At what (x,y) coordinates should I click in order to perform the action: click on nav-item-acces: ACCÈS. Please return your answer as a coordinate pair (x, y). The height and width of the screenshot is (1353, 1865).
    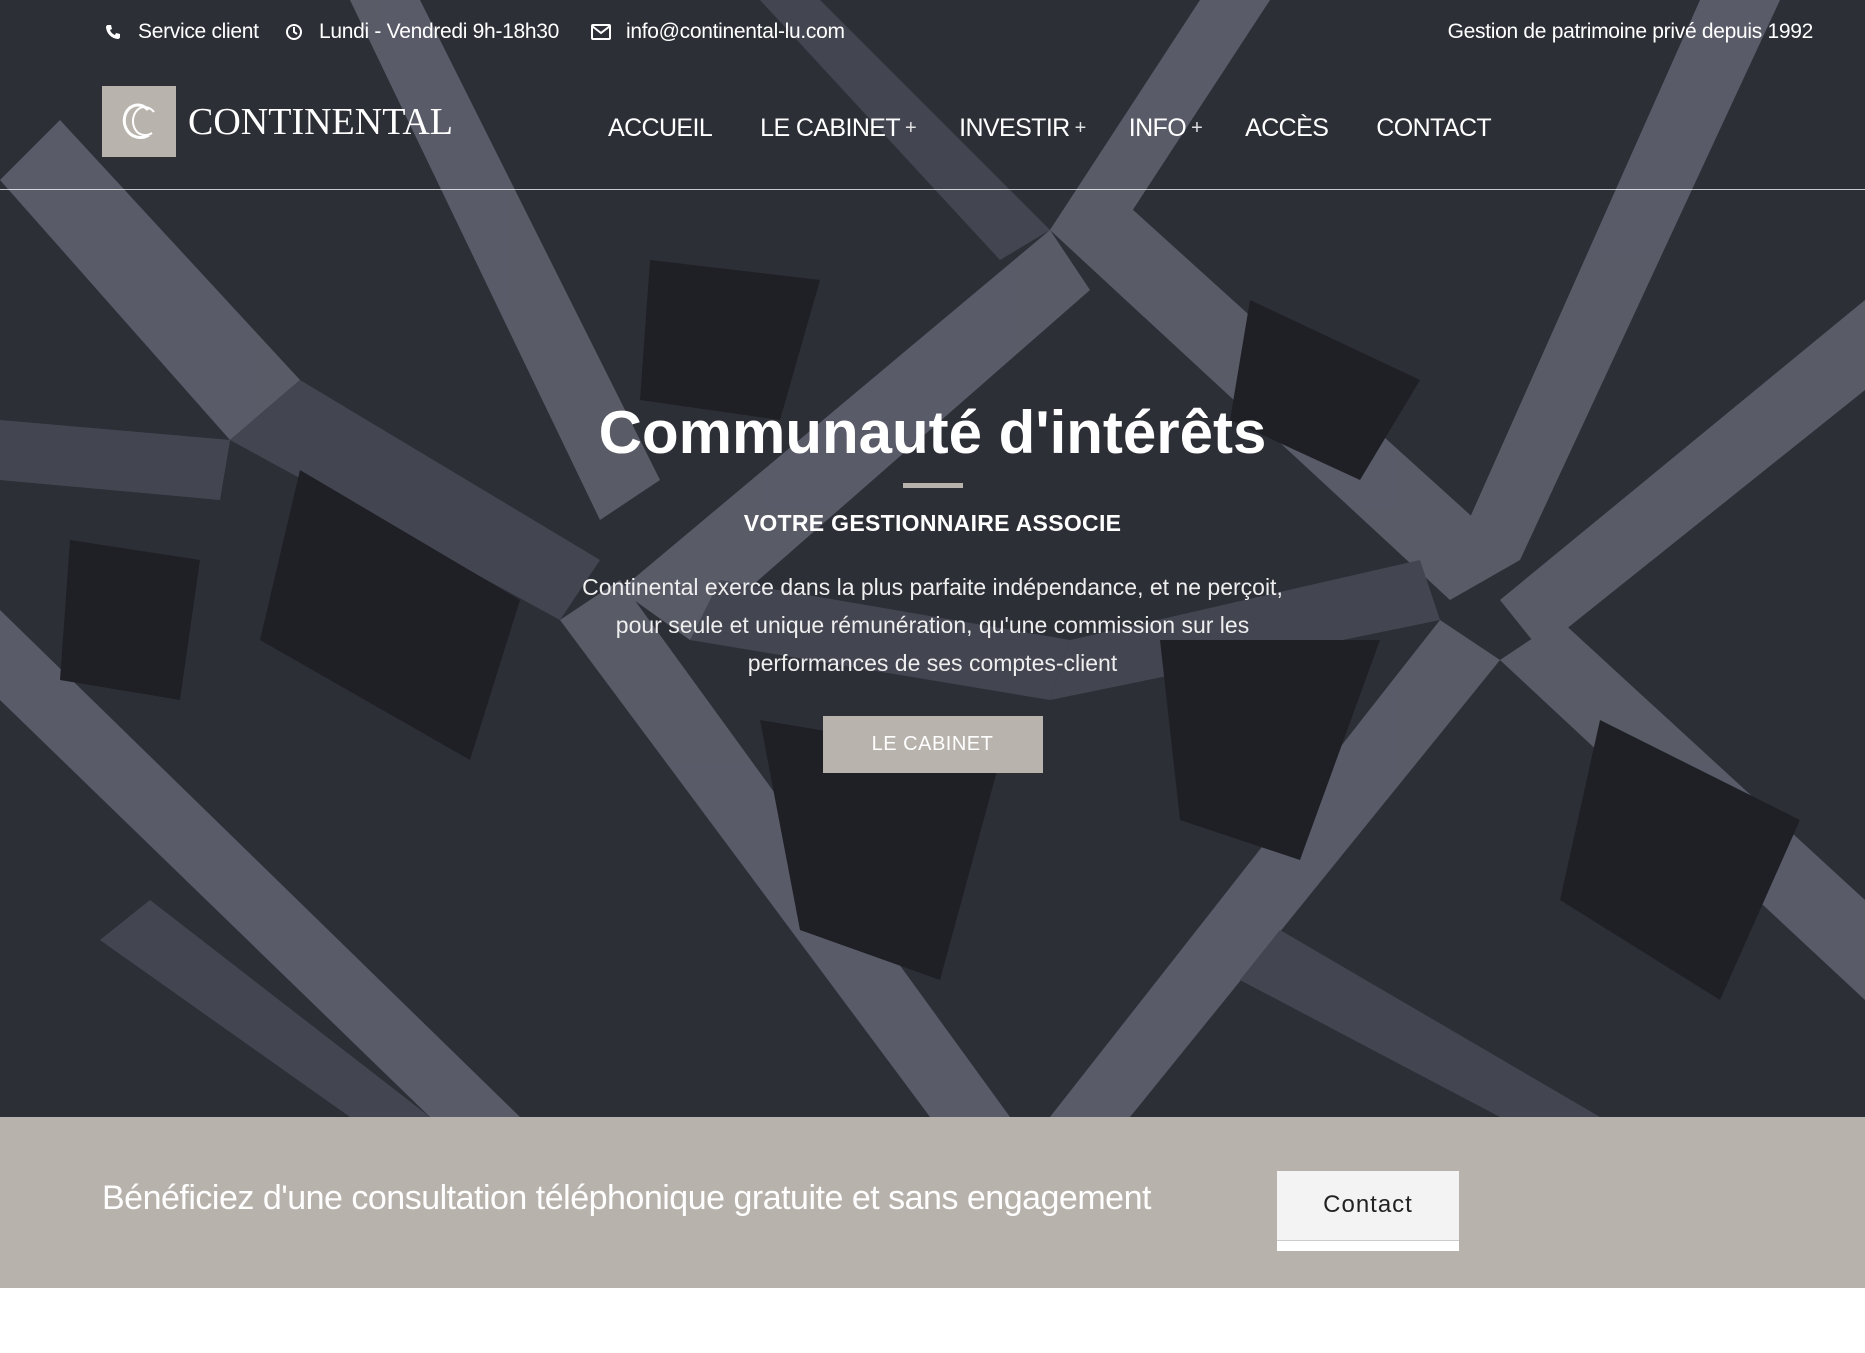
    Looking at the image, I should click on (1289, 128).